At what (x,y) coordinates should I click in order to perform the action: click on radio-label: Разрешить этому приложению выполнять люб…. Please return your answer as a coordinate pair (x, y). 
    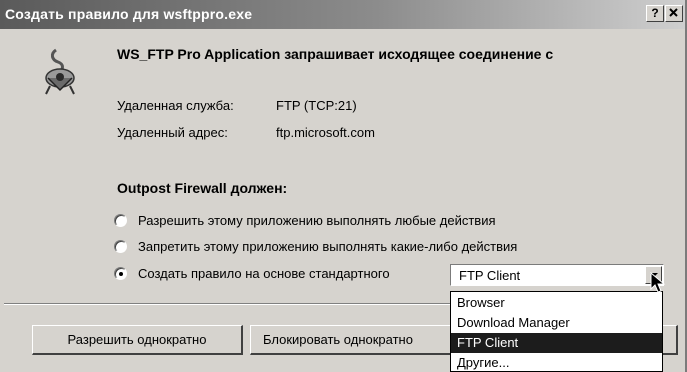
    Looking at the image, I should click on (317, 220).